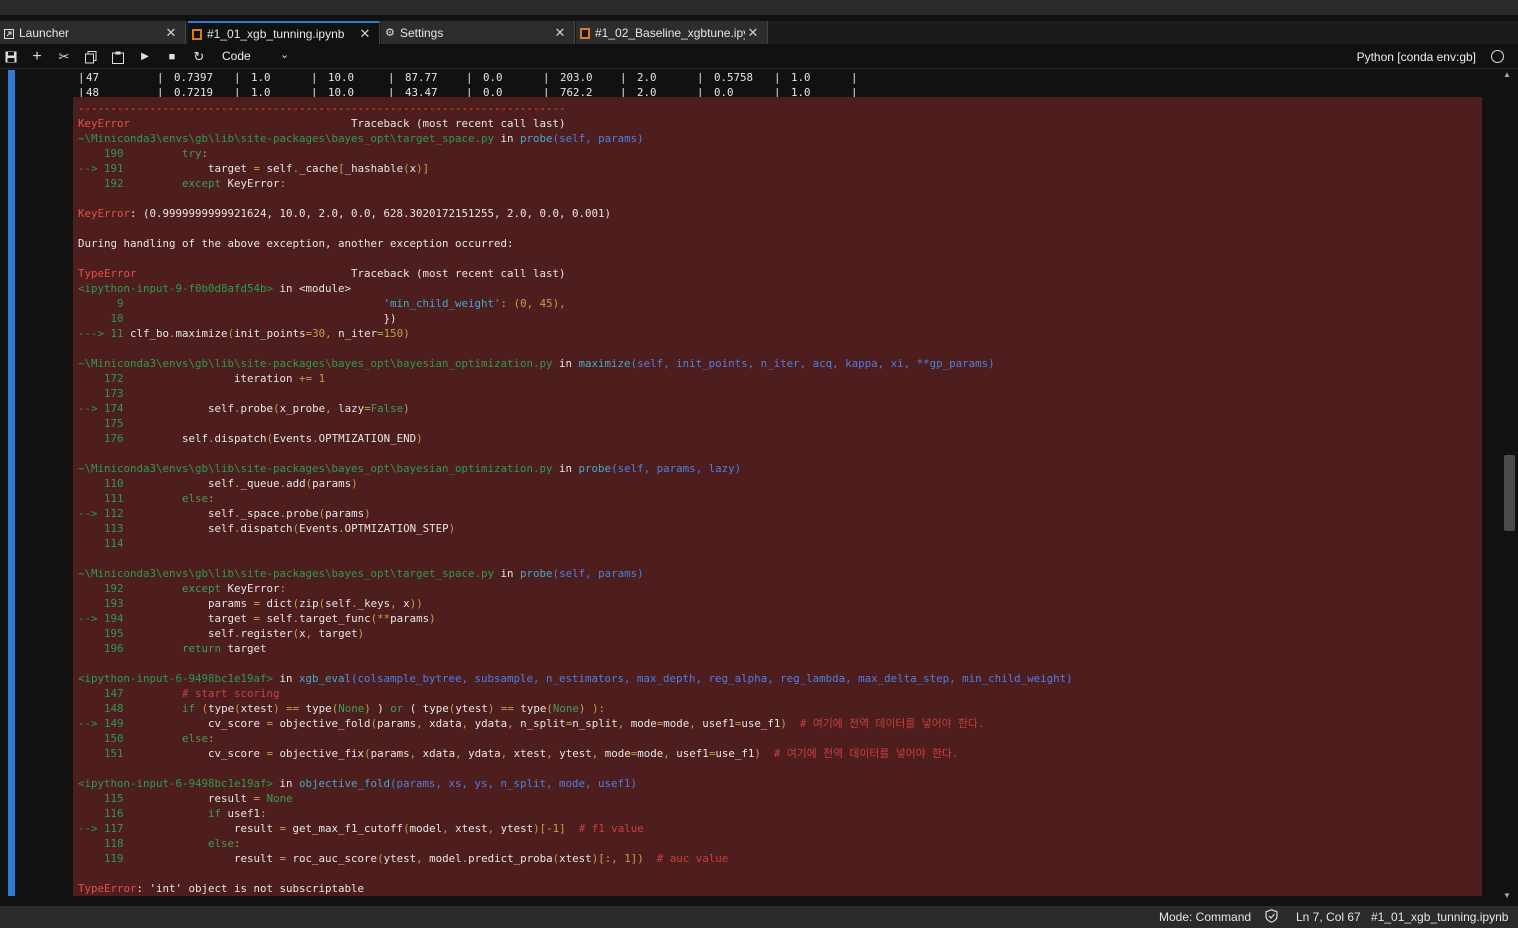 The image size is (1518, 928). I want to click on traceback-line: 195 self.register(x, target), so click(221, 633).